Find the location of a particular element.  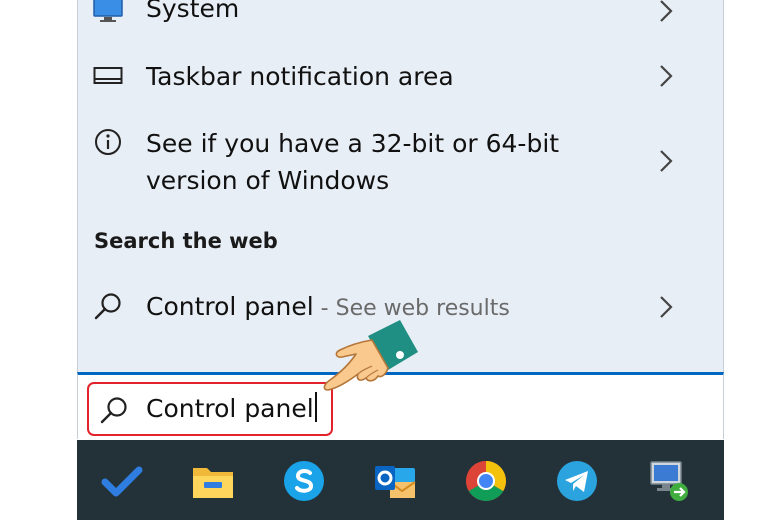

result-taskbar-notification-area: Taskbar notification area is located at coordinates (400, 78).